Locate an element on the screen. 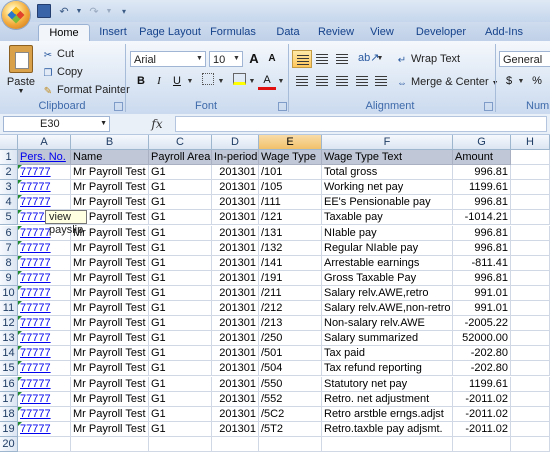 The image size is (550, 452). table-cell: Total gross is located at coordinates (387, 172).